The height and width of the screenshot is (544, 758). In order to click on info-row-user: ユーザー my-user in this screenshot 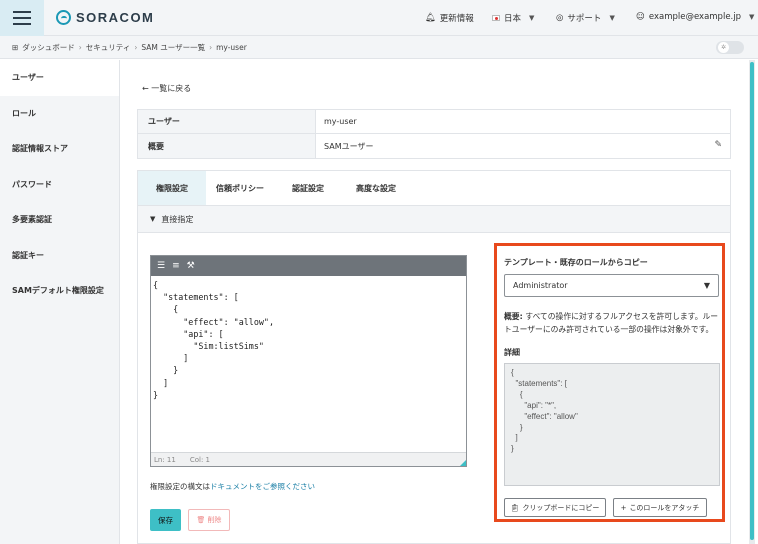, I will do `click(434, 122)`.